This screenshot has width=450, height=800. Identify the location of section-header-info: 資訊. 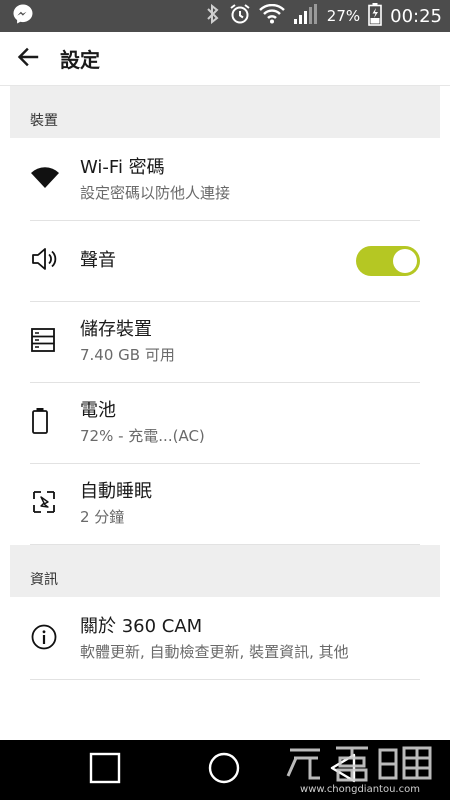
(225, 571).